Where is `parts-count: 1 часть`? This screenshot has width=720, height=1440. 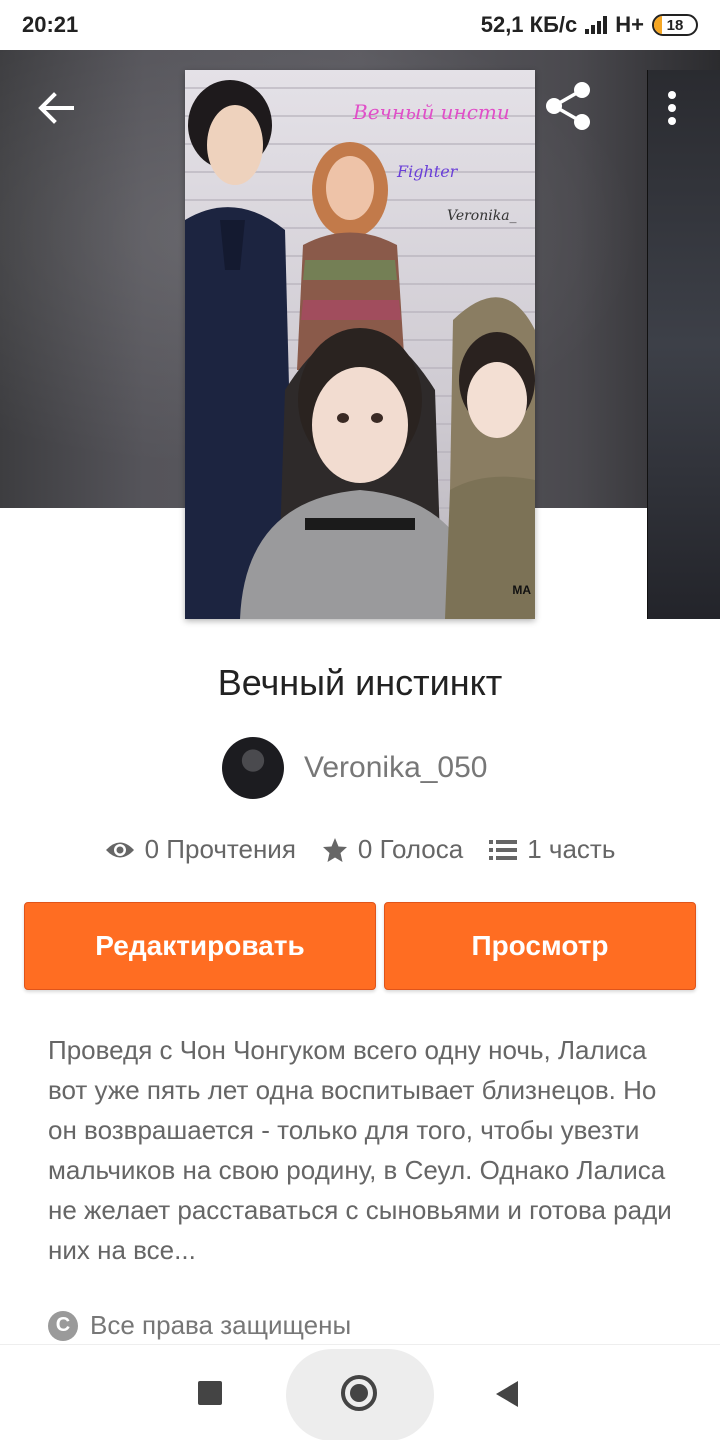
parts-count: 1 часть is located at coordinates (571, 849).